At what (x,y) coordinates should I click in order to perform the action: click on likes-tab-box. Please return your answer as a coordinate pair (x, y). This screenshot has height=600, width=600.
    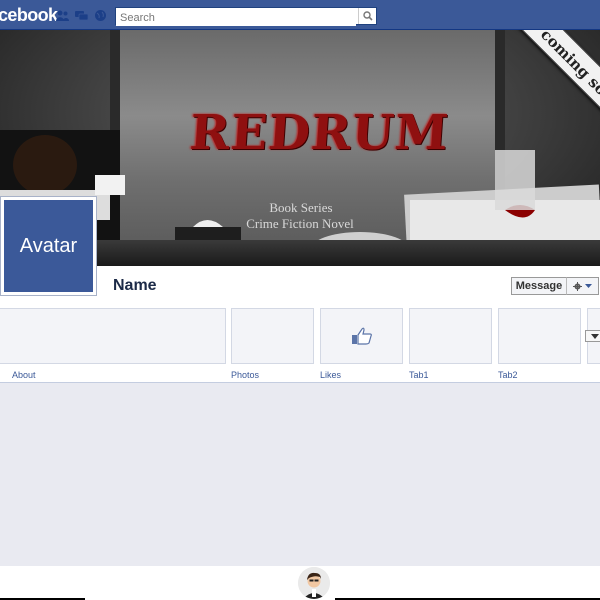
    Looking at the image, I should click on (361, 336).